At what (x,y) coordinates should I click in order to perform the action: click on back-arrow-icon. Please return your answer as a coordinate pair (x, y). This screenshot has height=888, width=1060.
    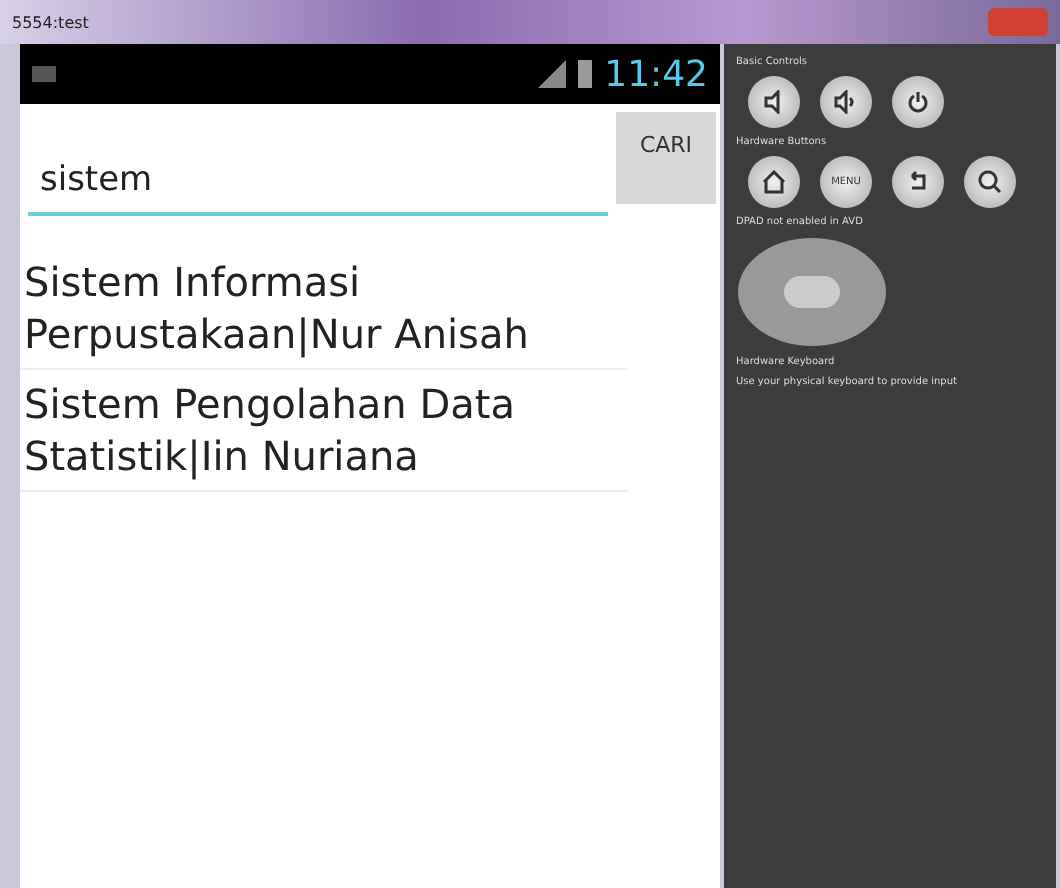
    Looking at the image, I should click on (918, 182).